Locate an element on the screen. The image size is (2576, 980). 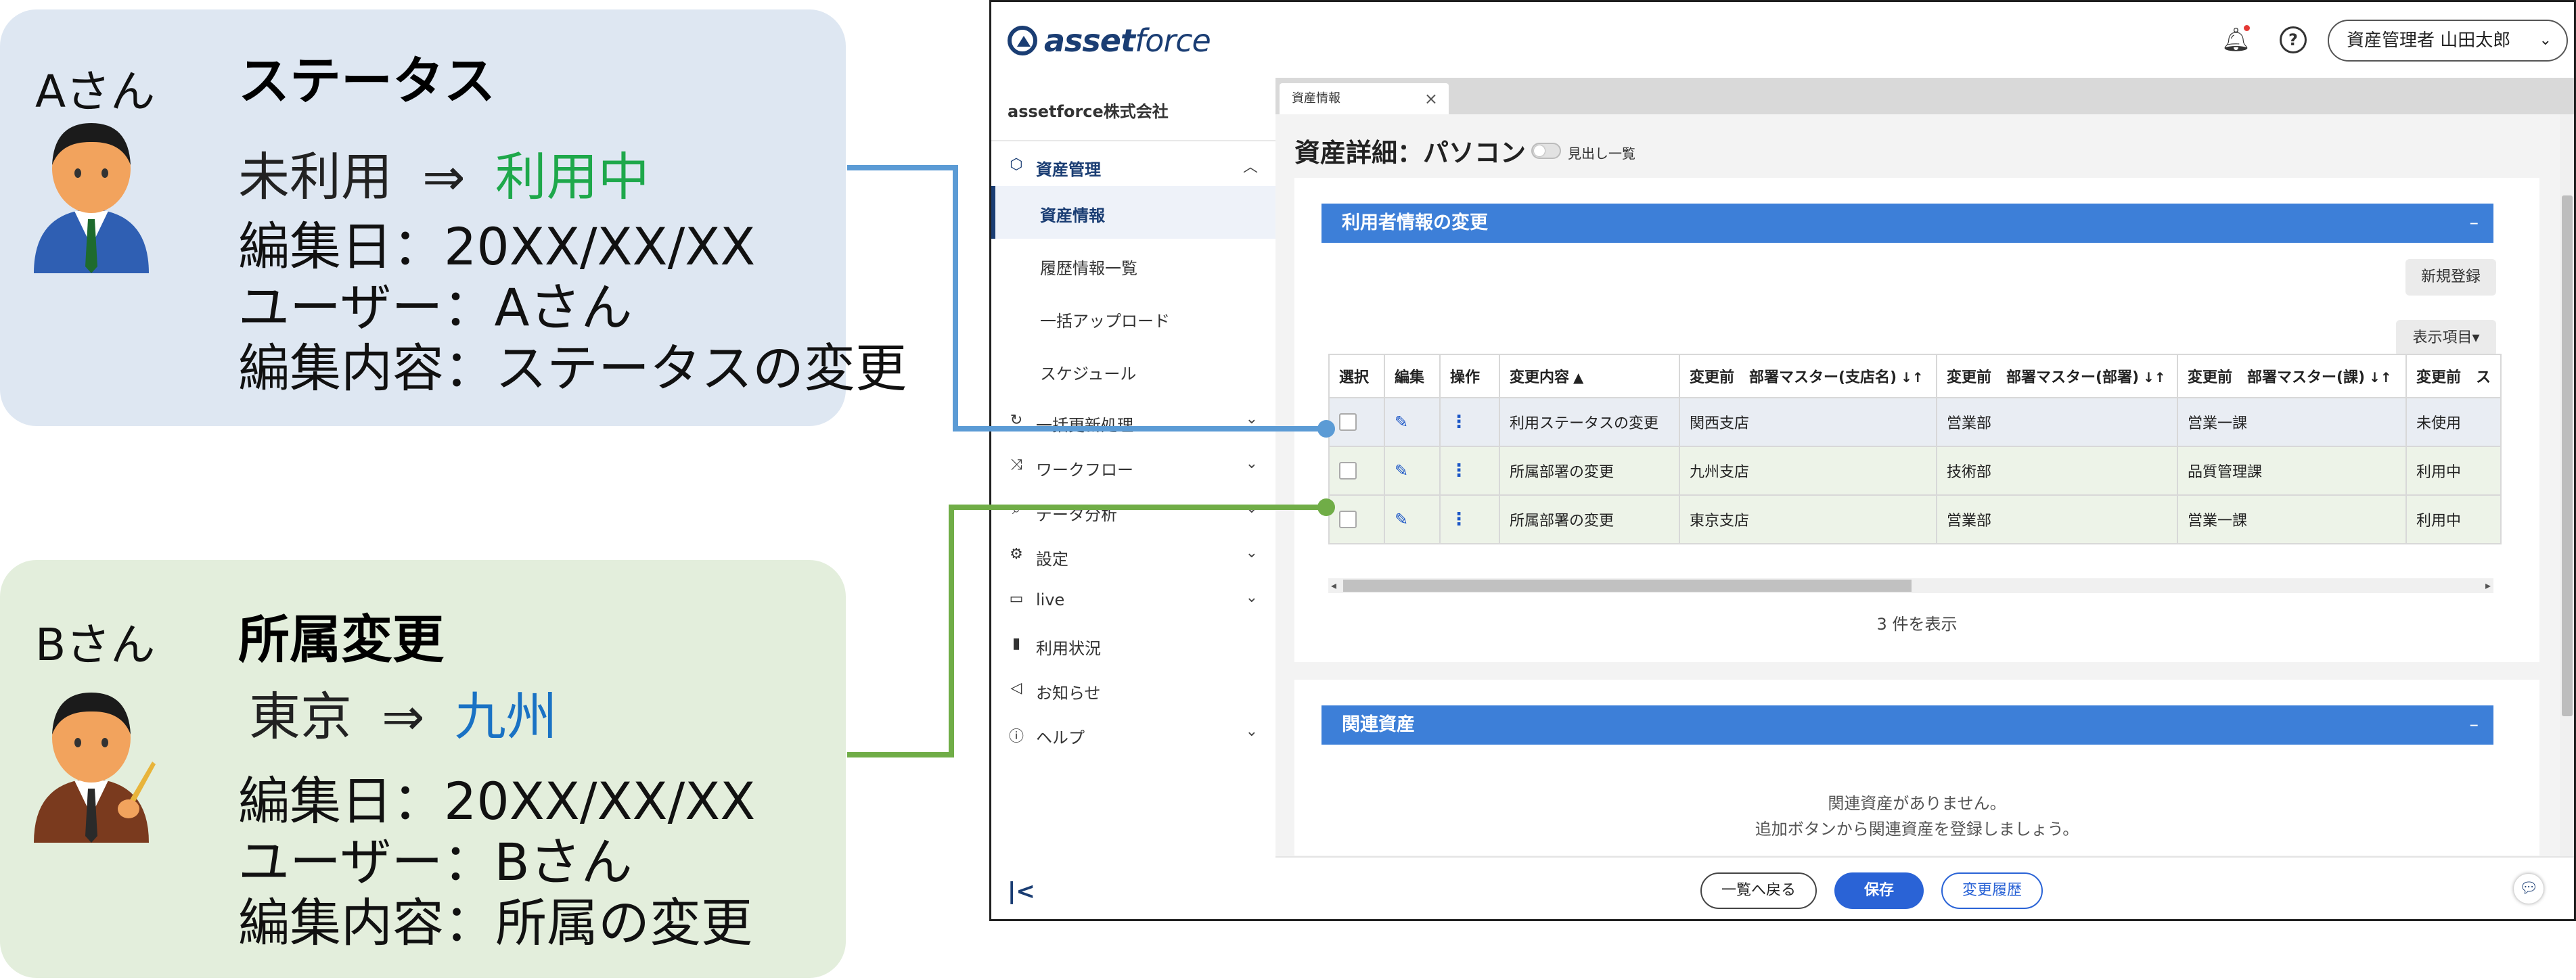
help-icon: ? is located at coordinates (2293, 39).